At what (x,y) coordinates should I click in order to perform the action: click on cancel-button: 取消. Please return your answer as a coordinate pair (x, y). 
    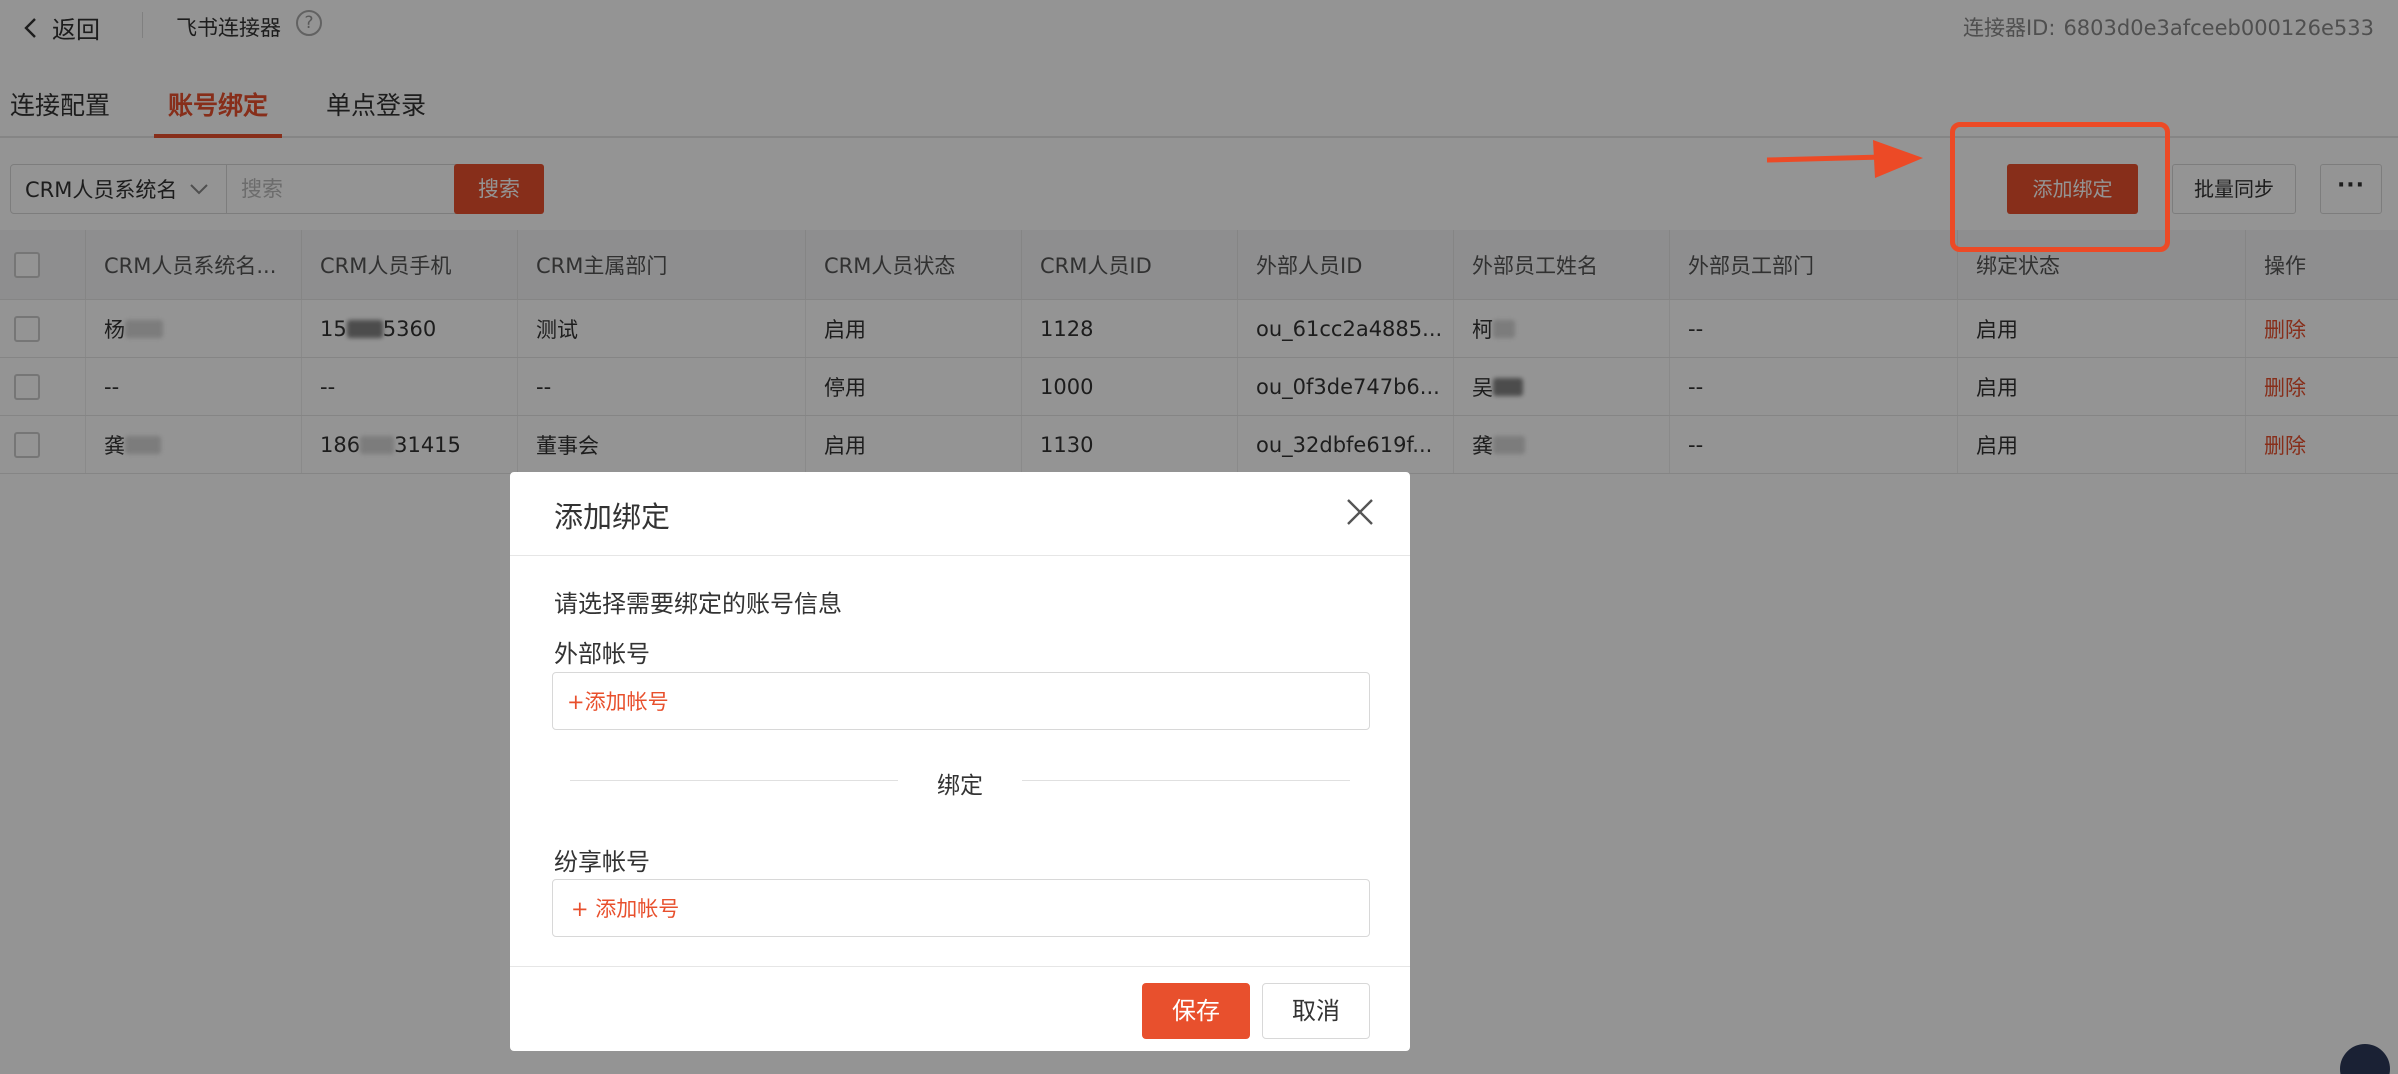
    Looking at the image, I should click on (1316, 1011).